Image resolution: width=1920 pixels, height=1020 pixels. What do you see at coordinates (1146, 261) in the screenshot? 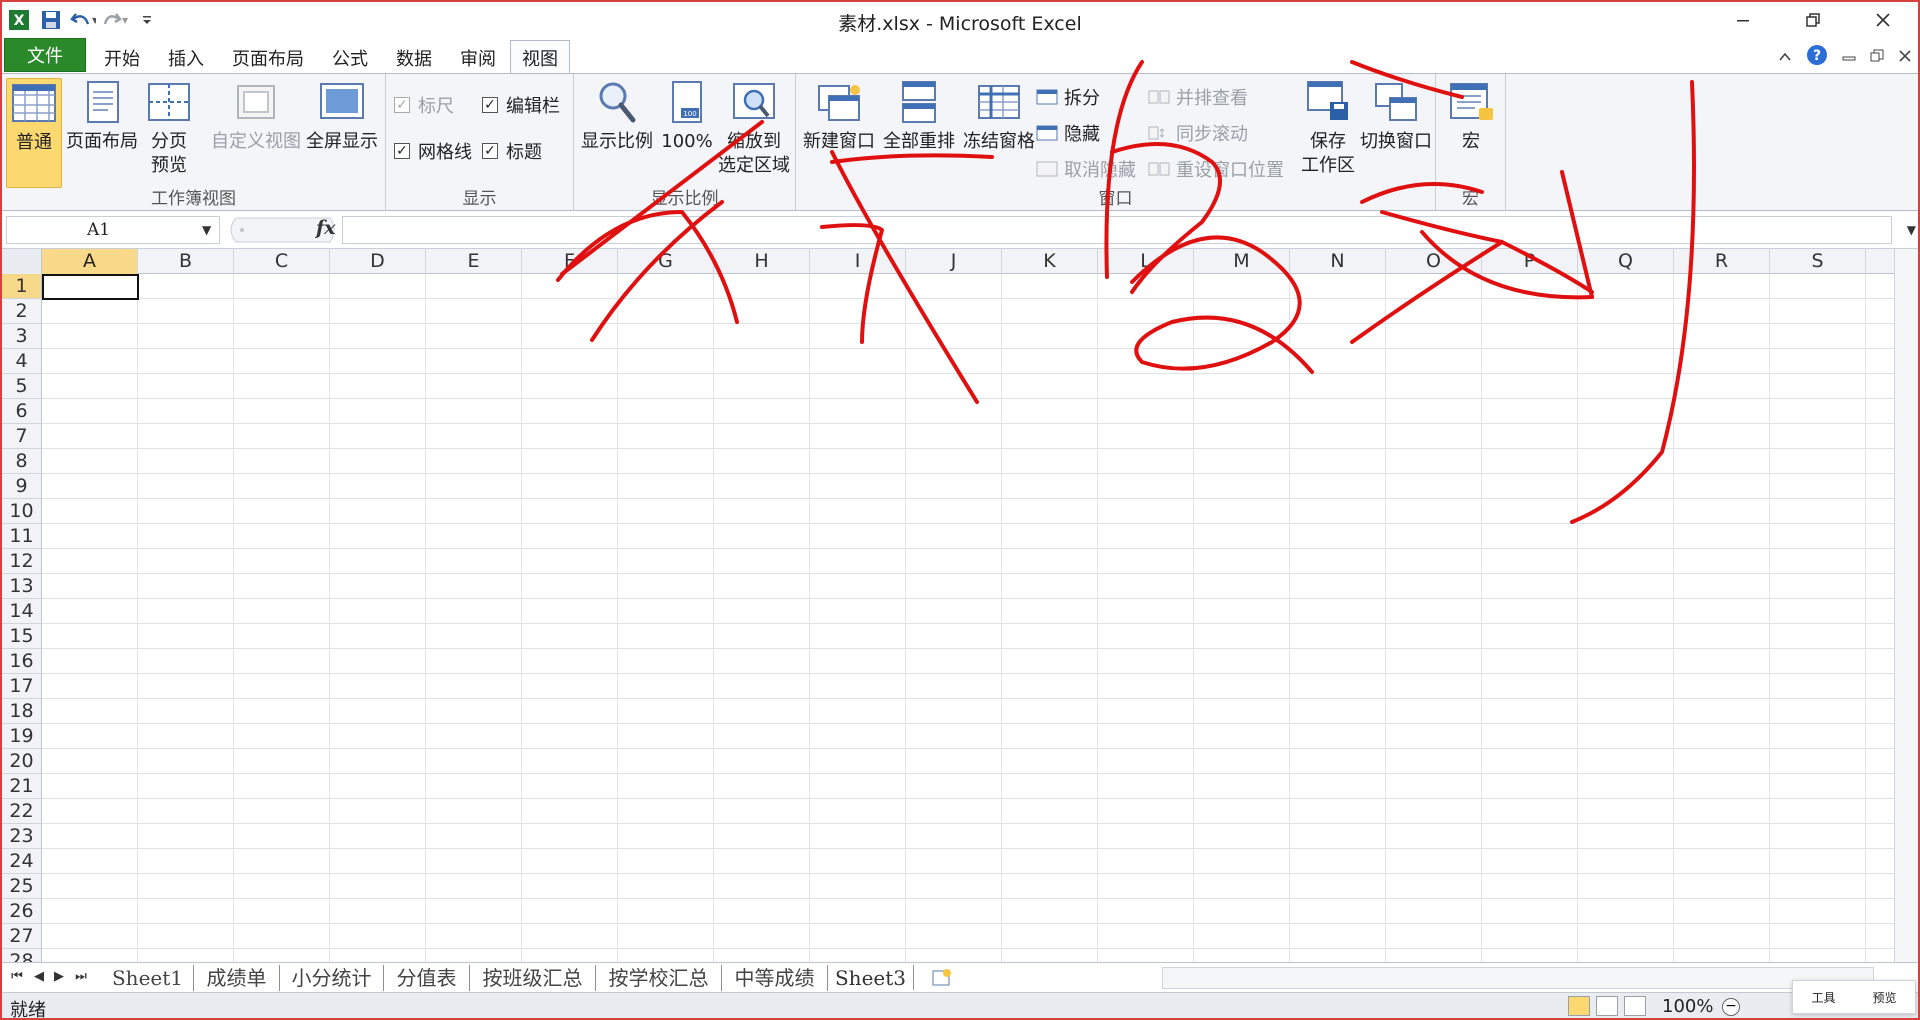
I see `column-header-l: L` at bounding box center [1146, 261].